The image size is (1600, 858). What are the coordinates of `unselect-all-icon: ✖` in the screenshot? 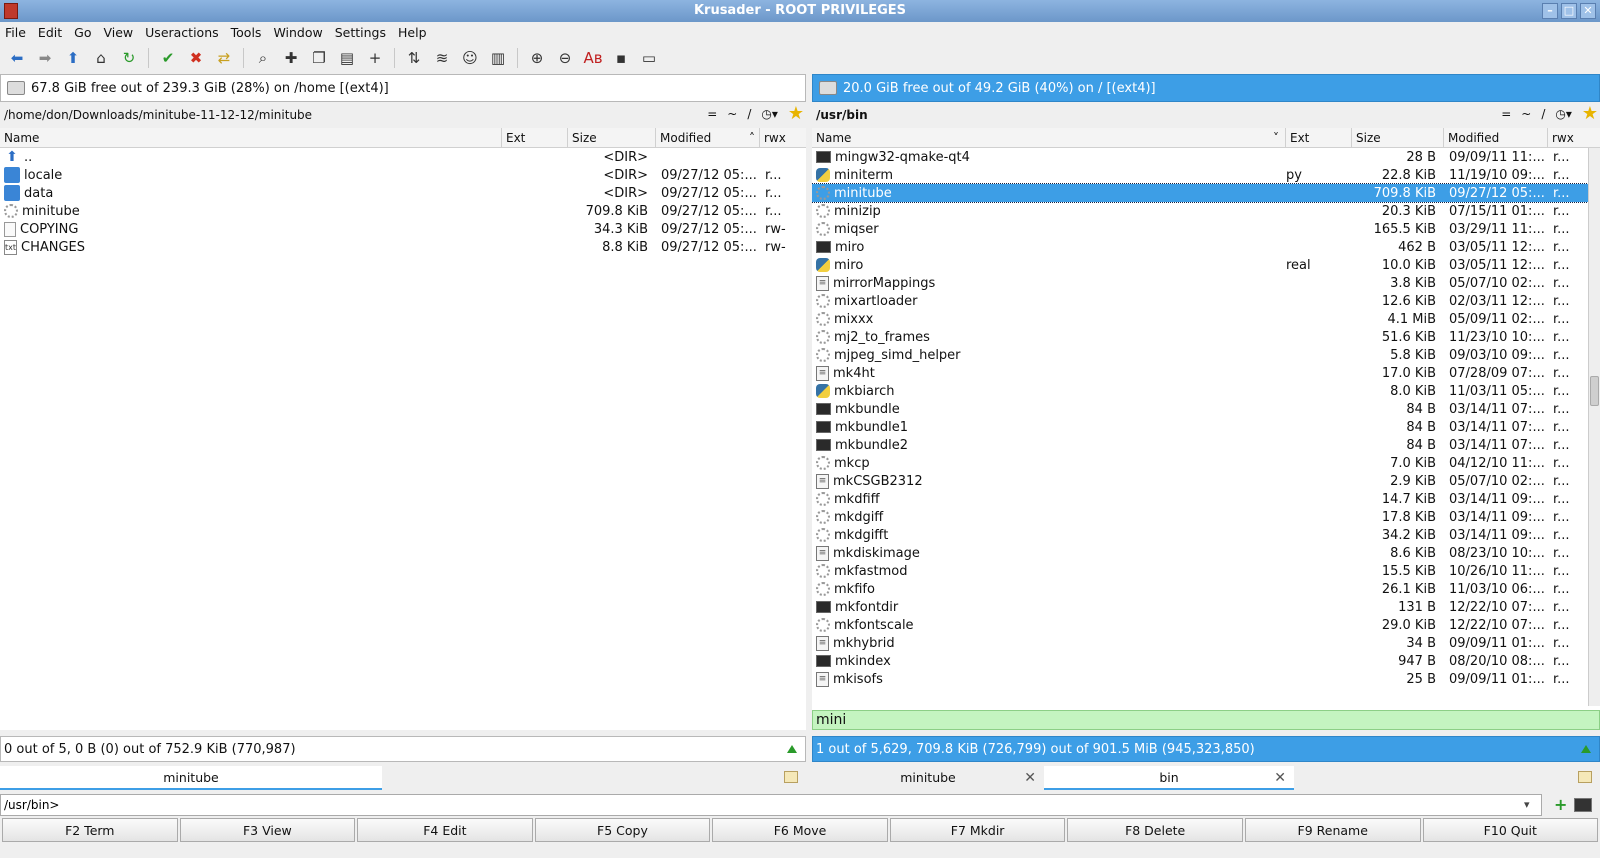 It's located at (196, 58).